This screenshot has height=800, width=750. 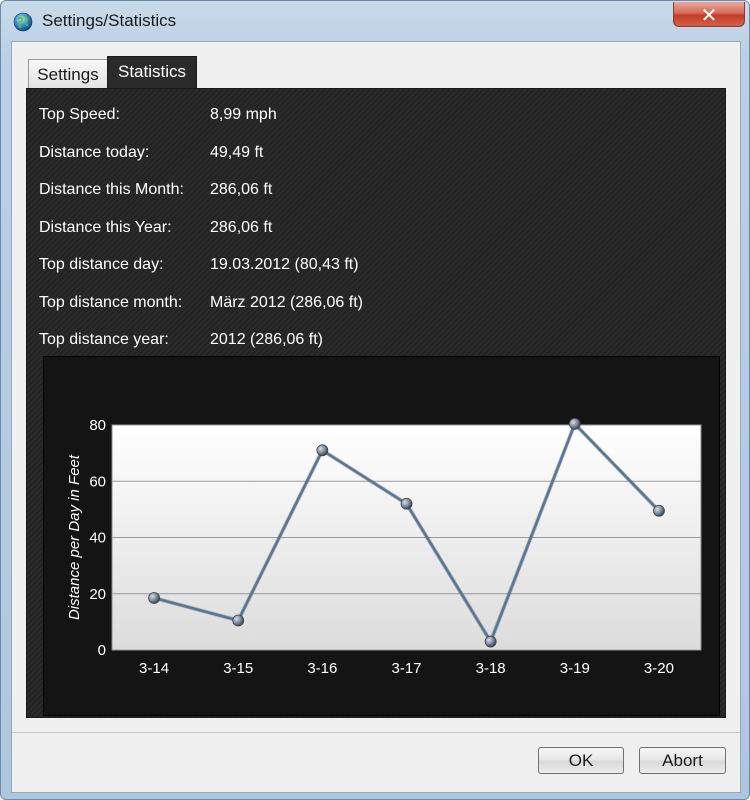 What do you see at coordinates (101, 264) in the screenshot?
I see `stat-label: Top distance day:` at bounding box center [101, 264].